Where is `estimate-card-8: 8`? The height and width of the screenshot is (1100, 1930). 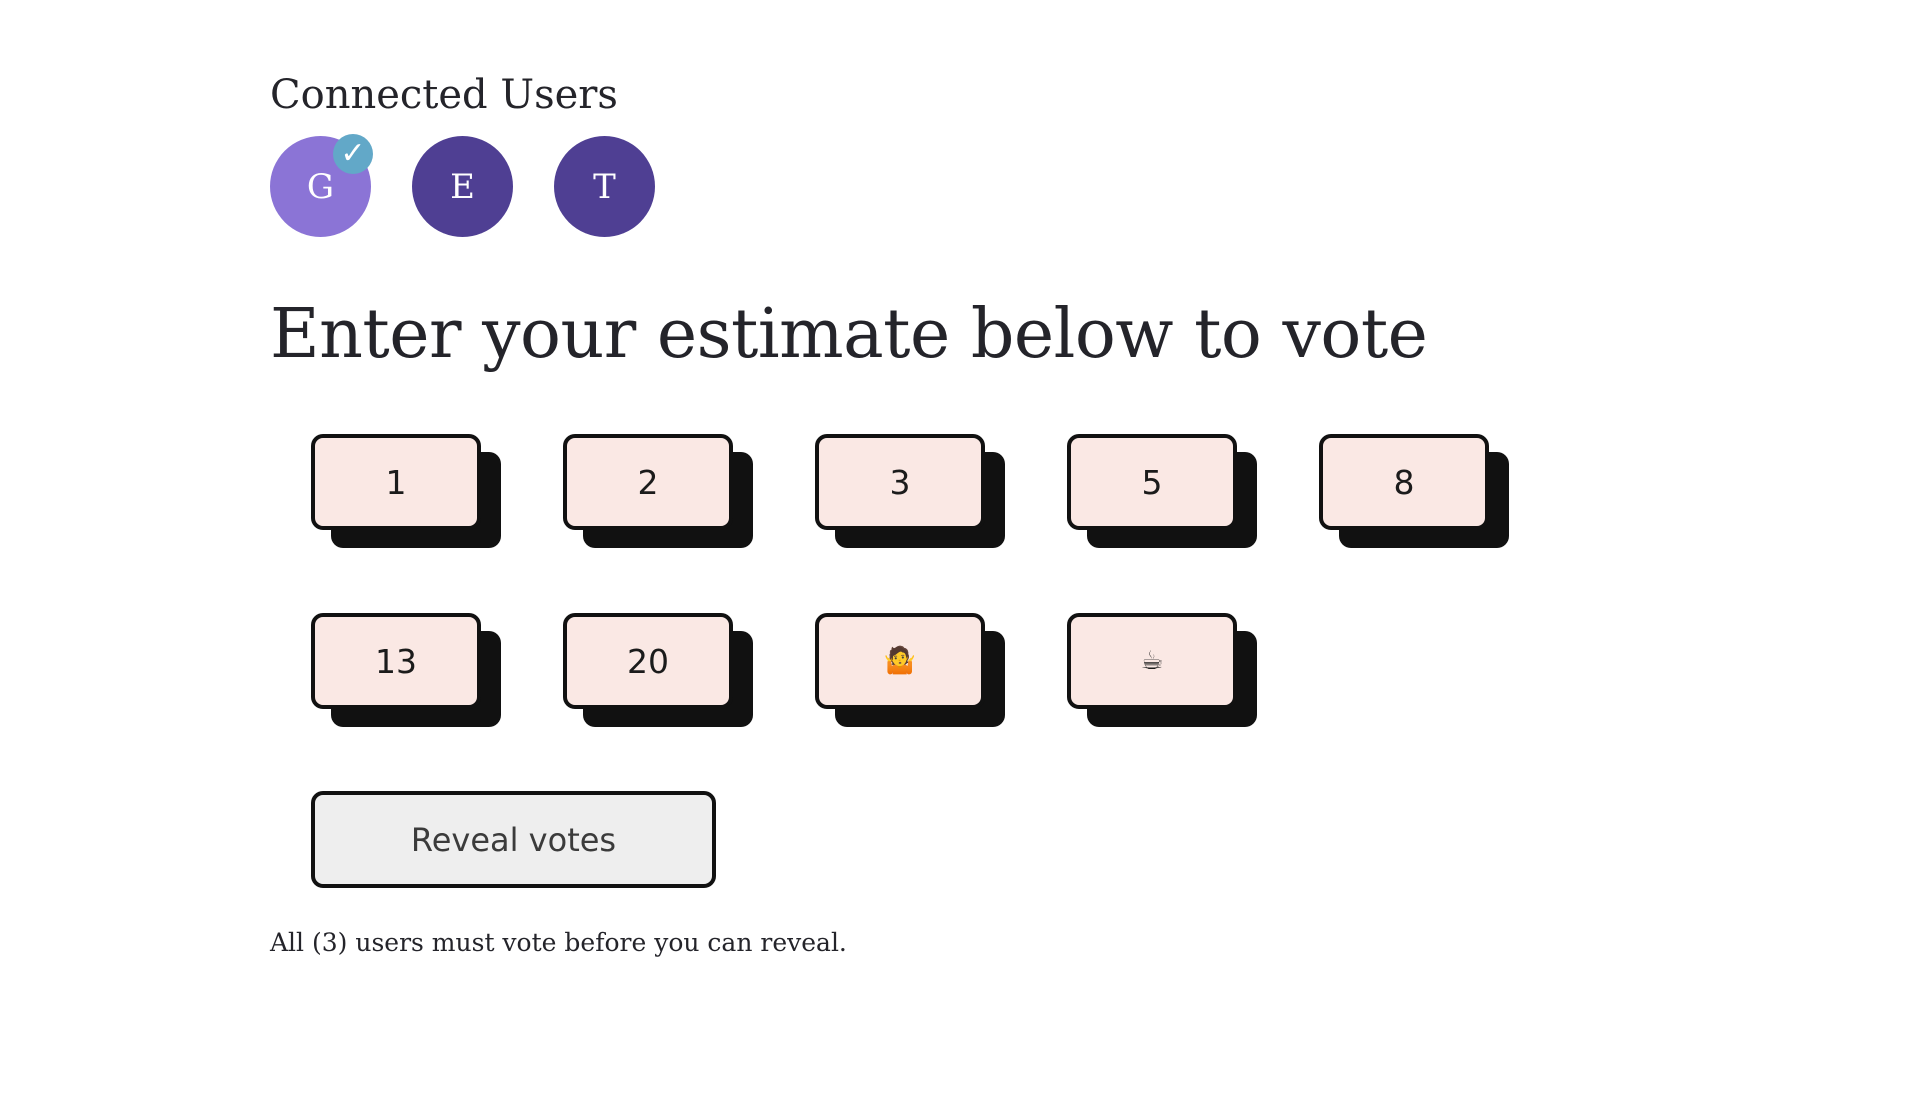
estimate-card-8: 8 is located at coordinates (1404, 482).